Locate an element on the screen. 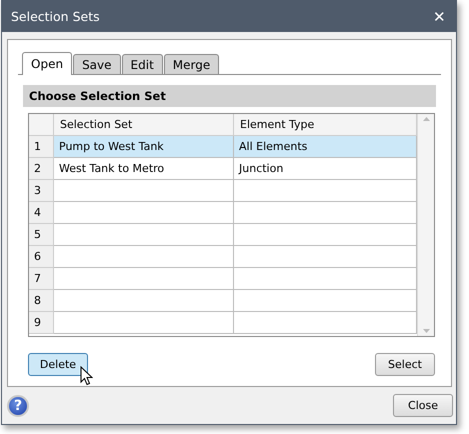  row-number: 5 is located at coordinates (41, 235).